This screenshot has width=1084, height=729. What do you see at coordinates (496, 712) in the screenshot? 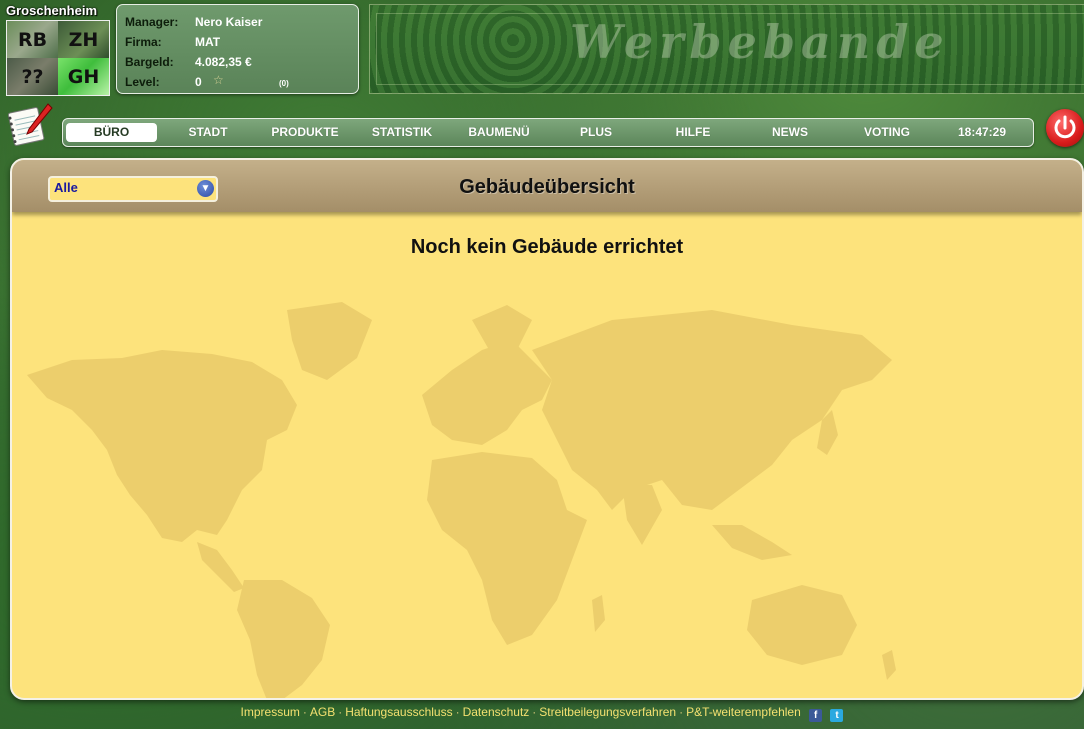
I see `footer-link-datenschutz: Datenschutz` at bounding box center [496, 712].